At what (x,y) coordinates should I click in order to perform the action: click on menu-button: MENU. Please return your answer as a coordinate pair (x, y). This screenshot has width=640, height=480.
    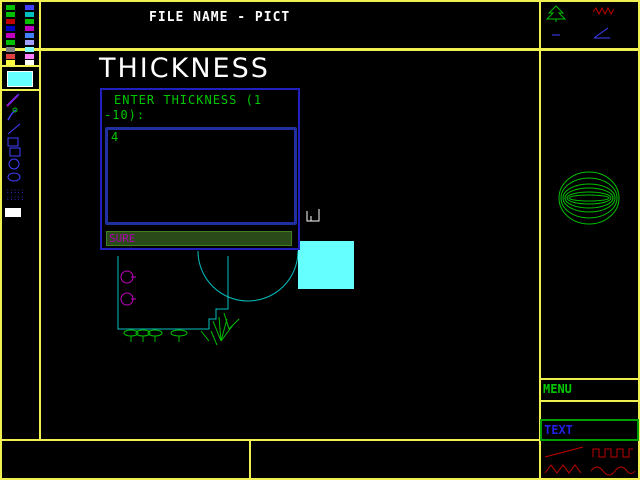
    Looking at the image, I should click on (557, 389).